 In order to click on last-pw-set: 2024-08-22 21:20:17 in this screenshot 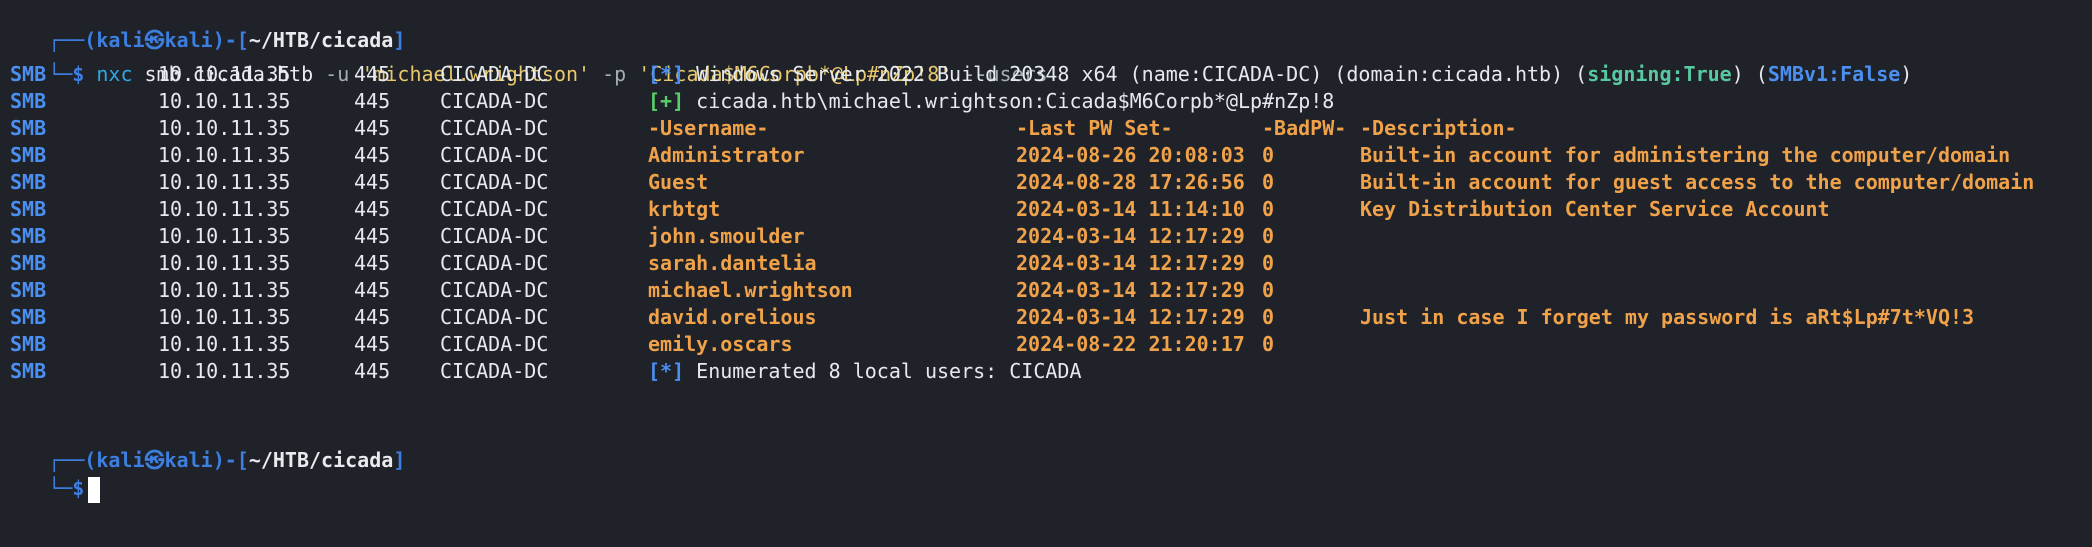, I will do `click(1130, 344)`.